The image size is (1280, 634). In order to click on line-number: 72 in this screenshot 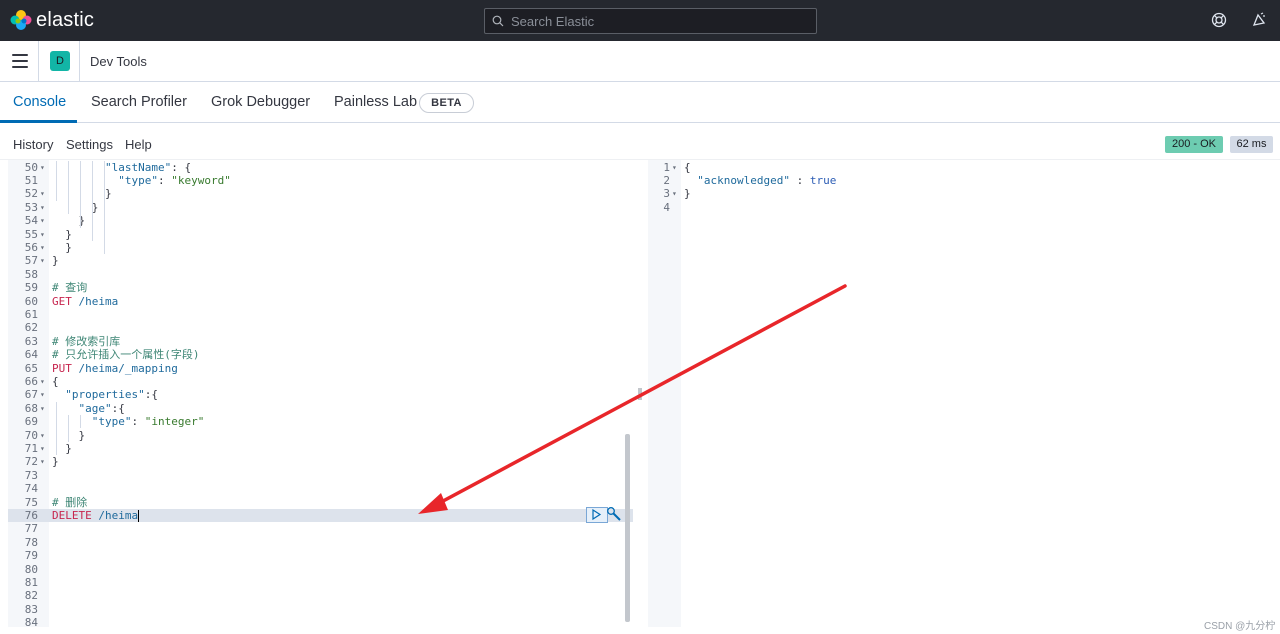, I will do `click(31, 462)`.